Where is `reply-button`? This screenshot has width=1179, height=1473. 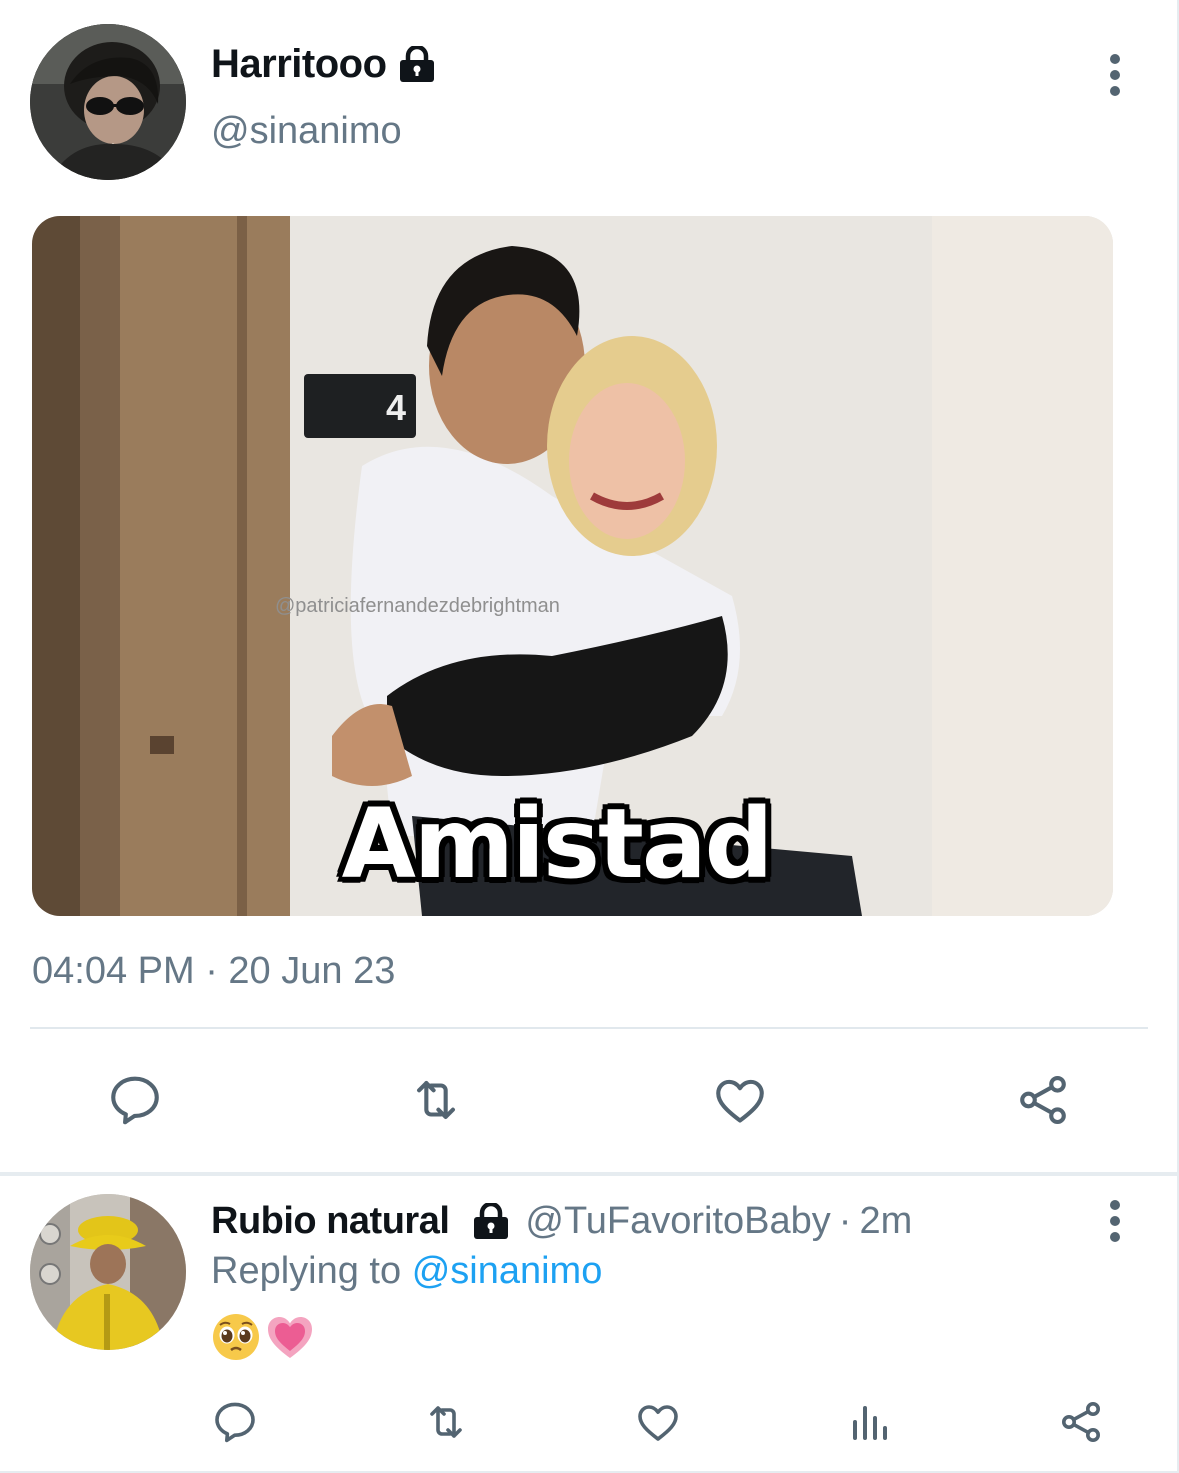 reply-button is located at coordinates (135, 1100).